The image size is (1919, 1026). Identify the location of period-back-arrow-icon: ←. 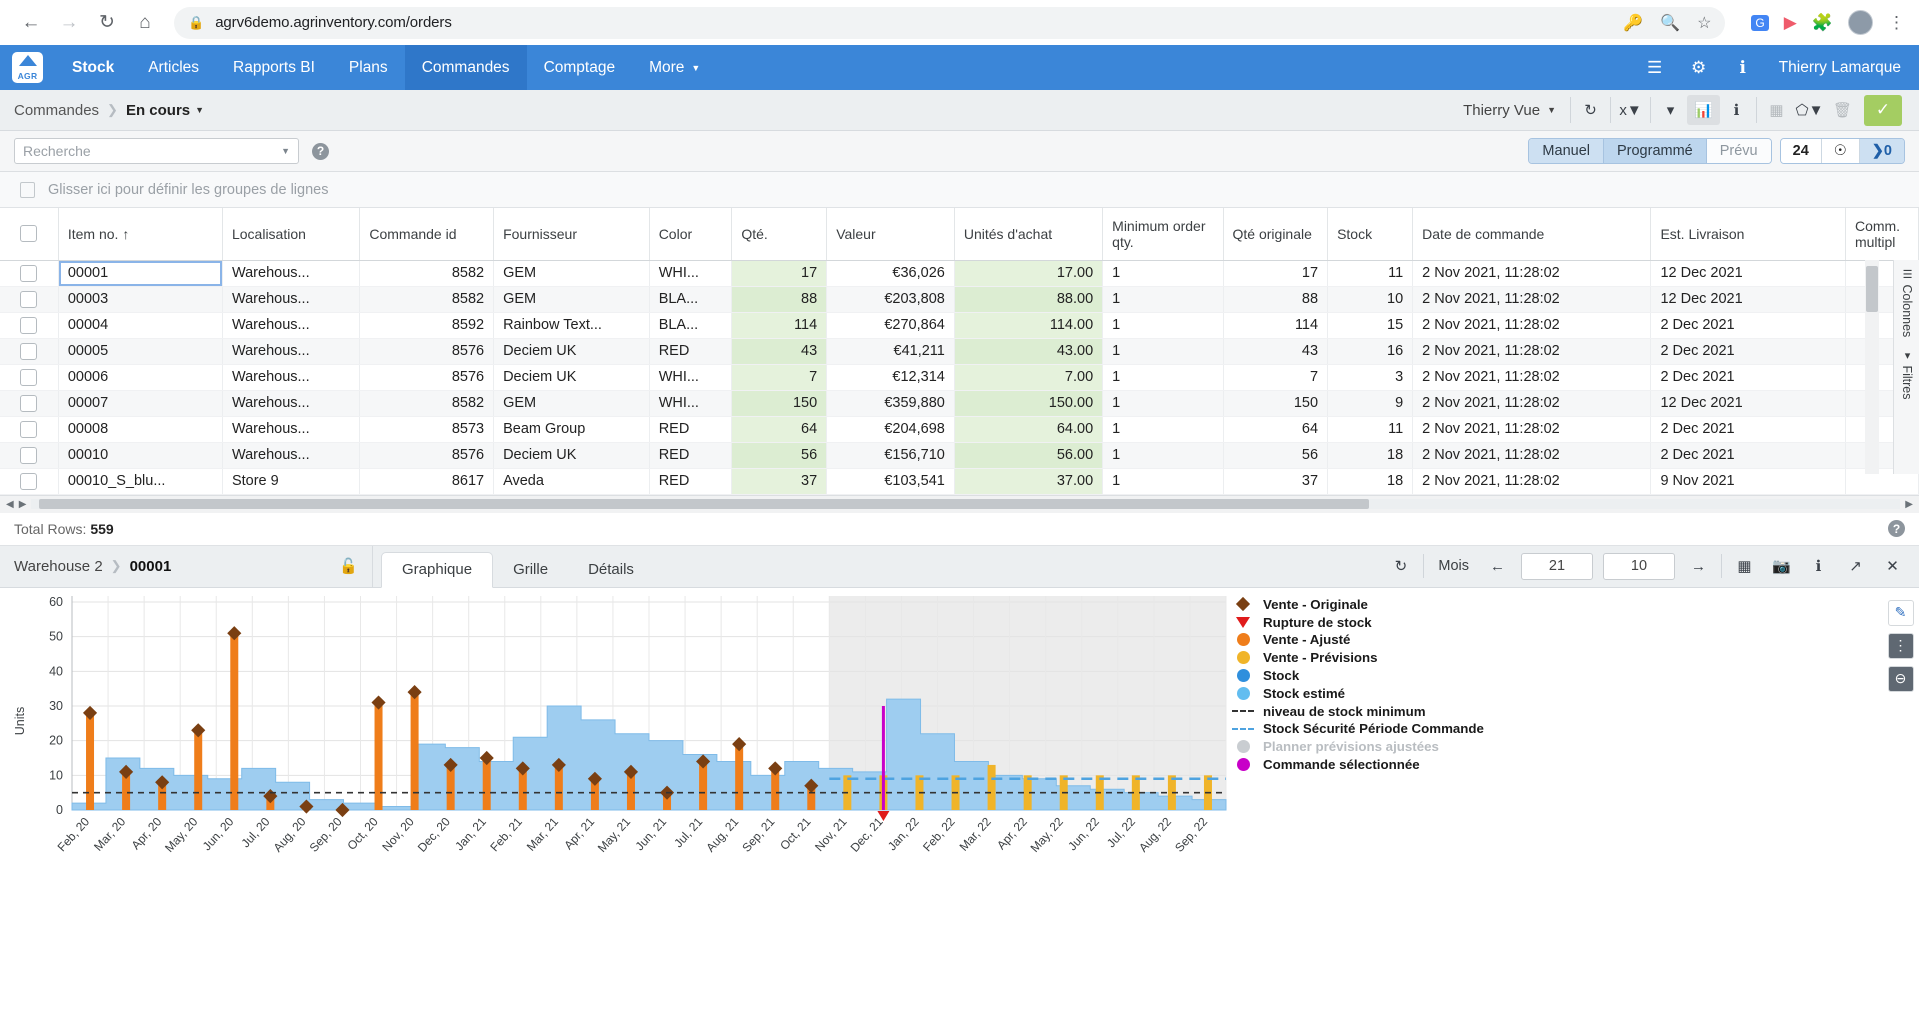
(1497, 566).